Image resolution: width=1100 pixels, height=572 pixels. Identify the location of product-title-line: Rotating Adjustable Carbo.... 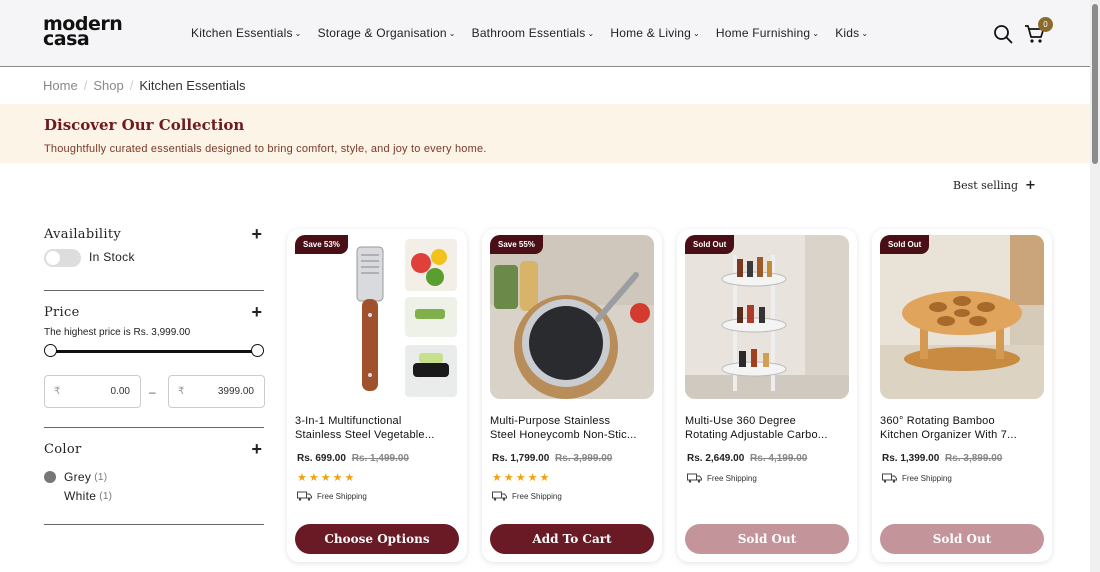
(756, 435).